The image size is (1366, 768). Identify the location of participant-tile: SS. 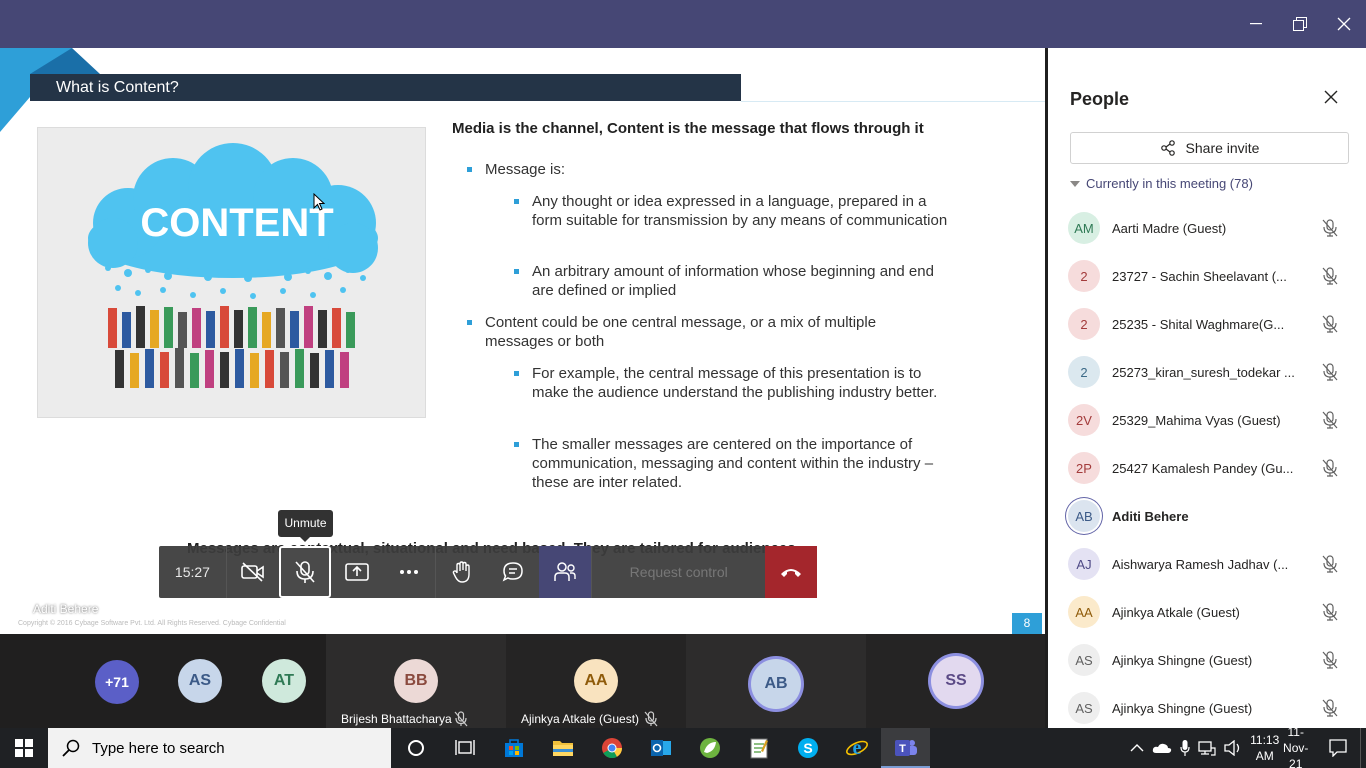
(955, 681).